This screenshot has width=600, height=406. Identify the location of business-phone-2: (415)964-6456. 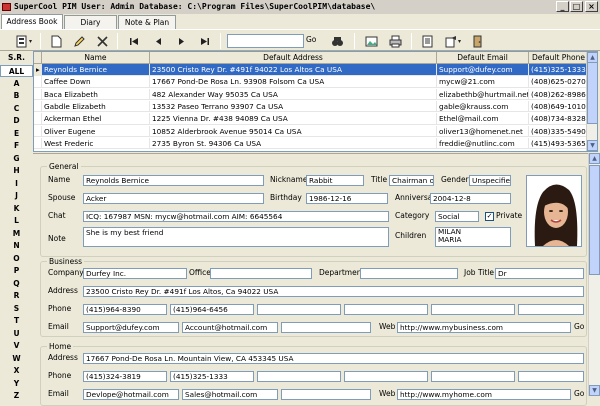
(212, 309).